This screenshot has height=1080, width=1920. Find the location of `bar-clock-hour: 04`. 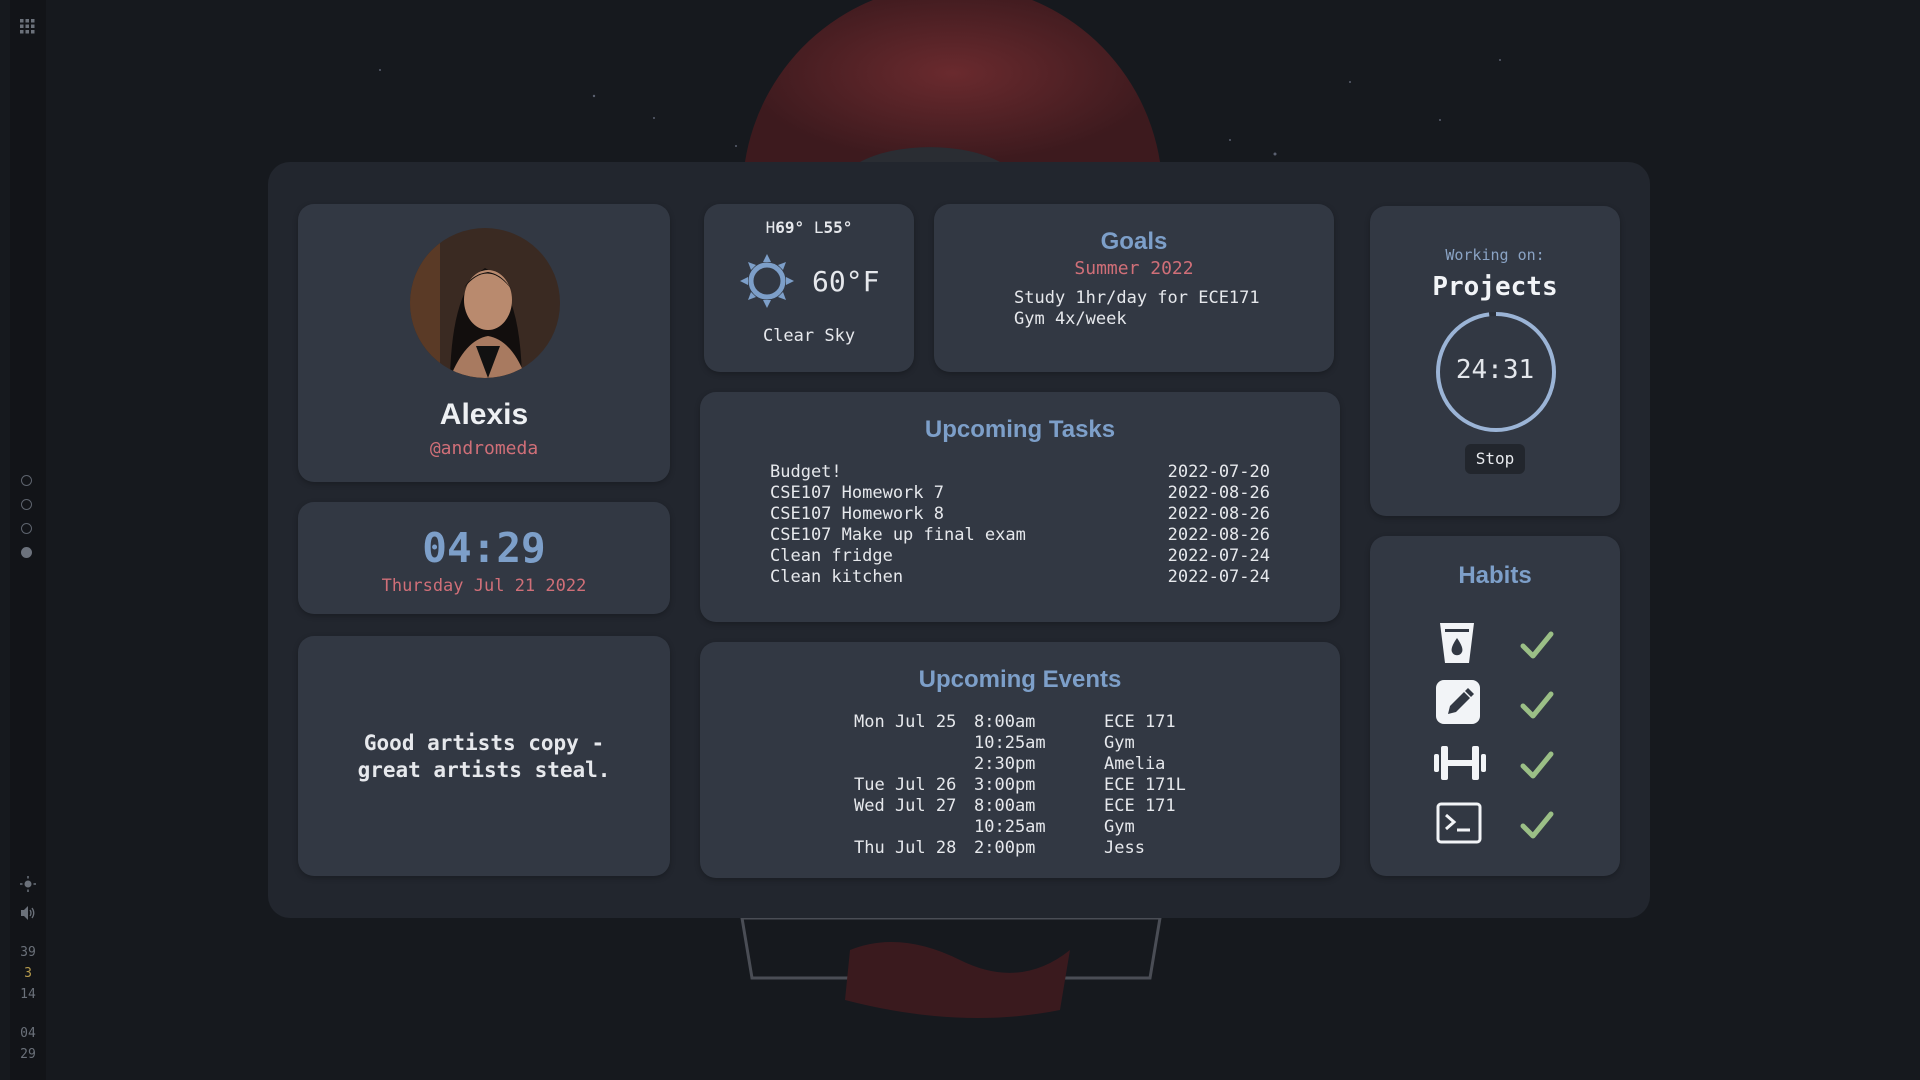

bar-clock-hour: 04 is located at coordinates (28, 1033).